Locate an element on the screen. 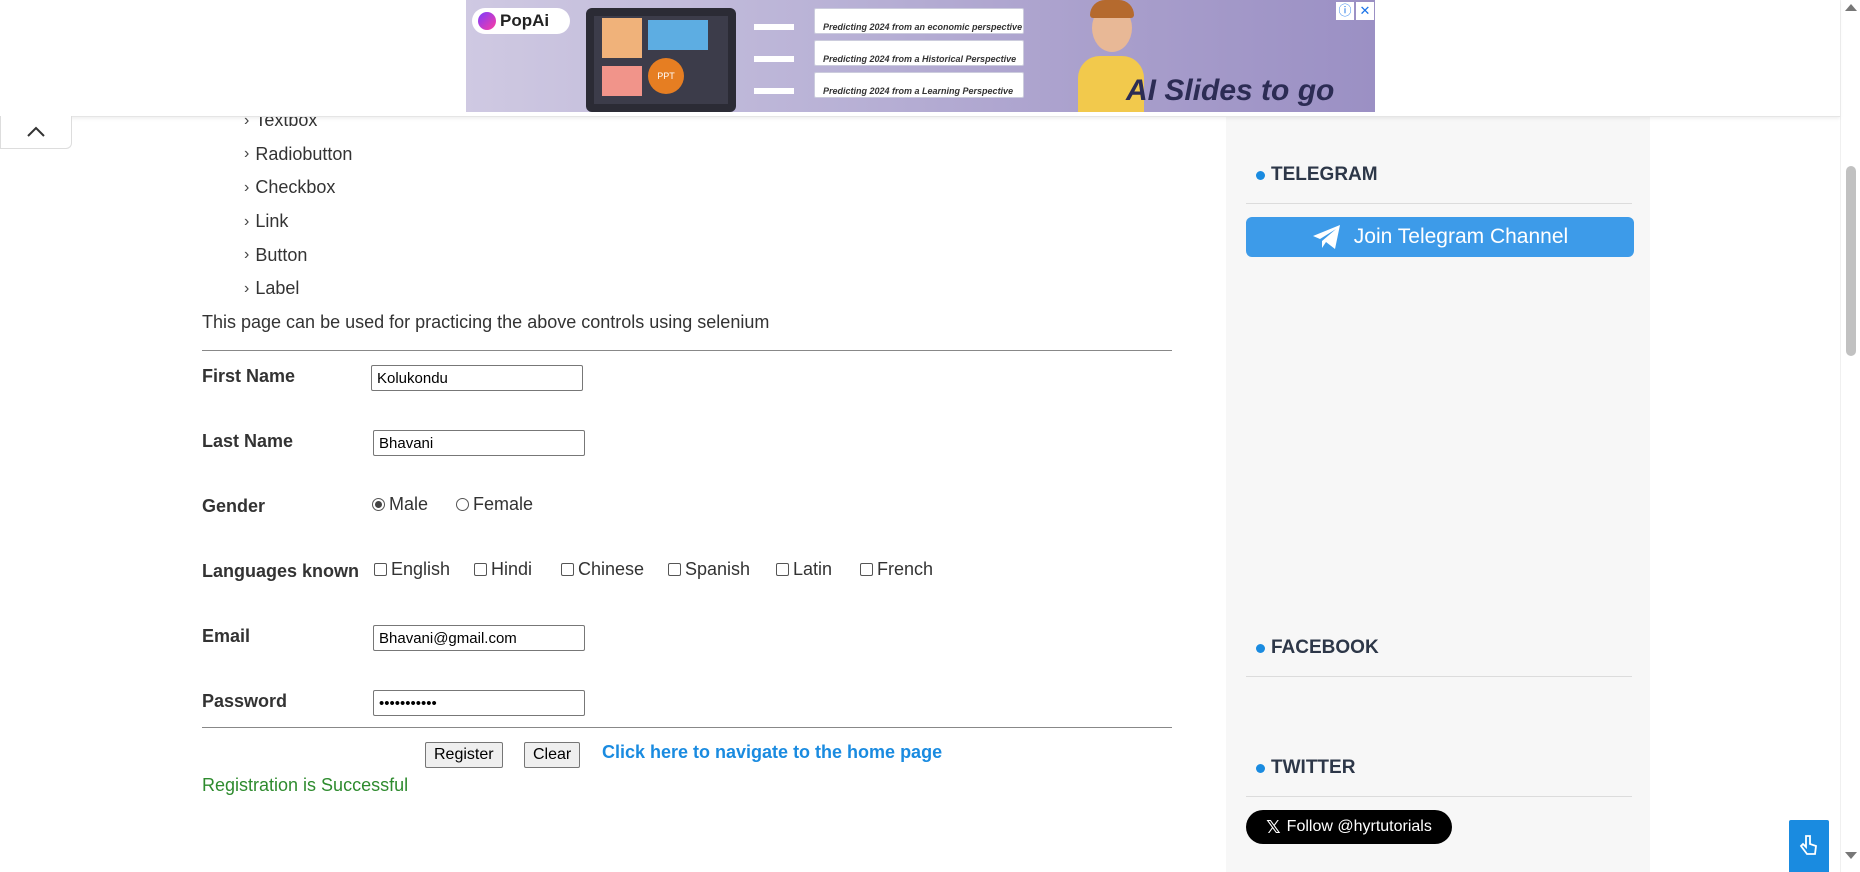 The width and height of the screenshot is (1860, 872). collapse-ad-button is located at coordinates (36, 132).